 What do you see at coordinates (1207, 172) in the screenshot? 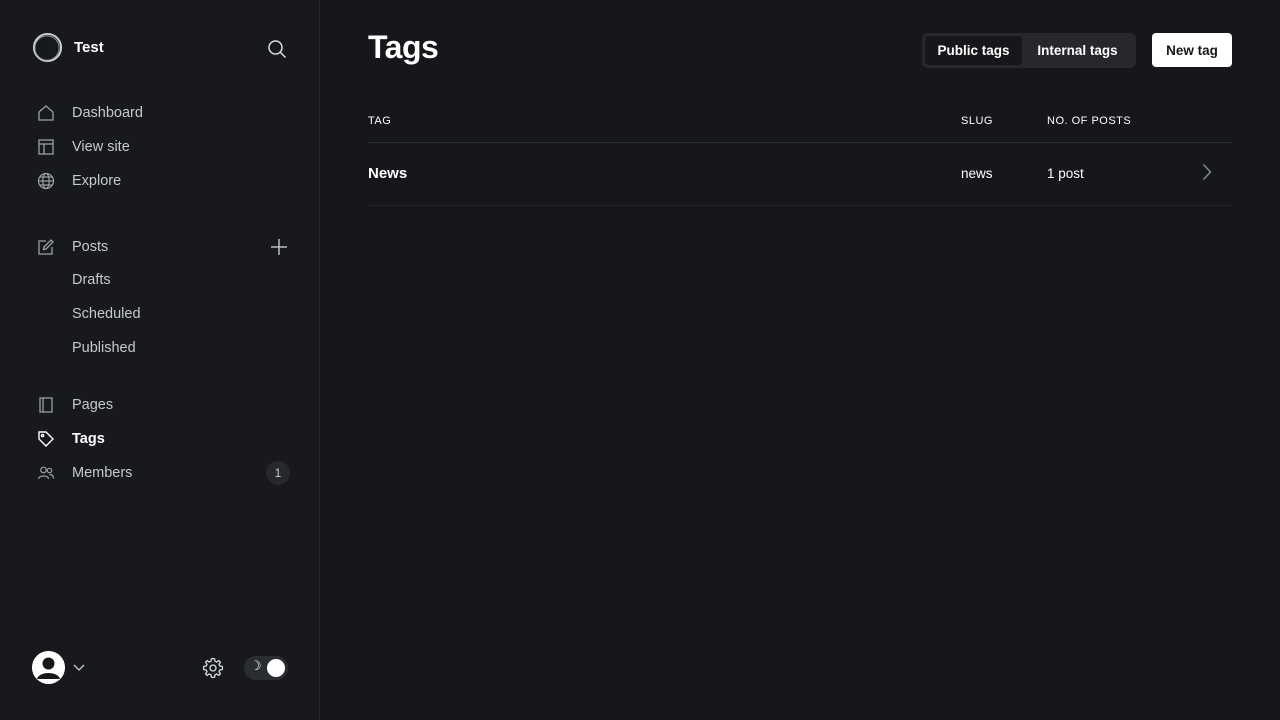
I see `chevron-right-icon` at bounding box center [1207, 172].